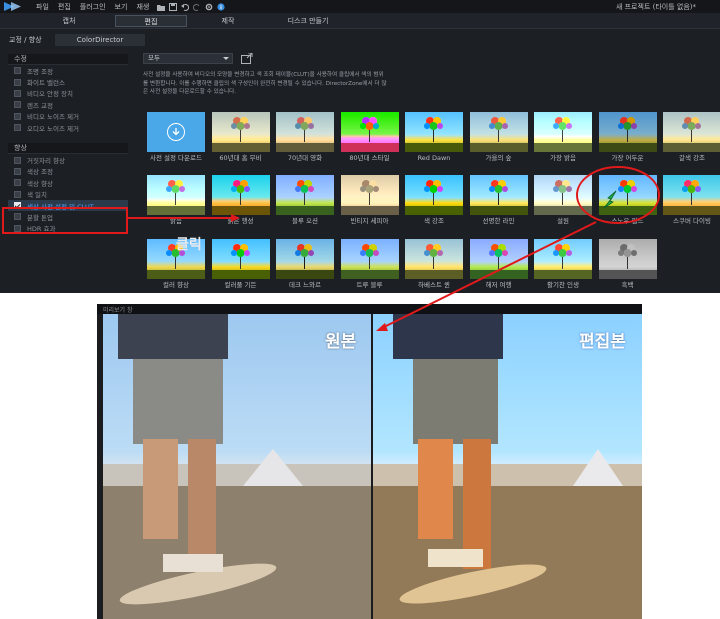 The width and height of the screenshot is (720, 619). I want to click on sidebar-item-stabilizer: 비디오 안정 장치, so click(68, 93).